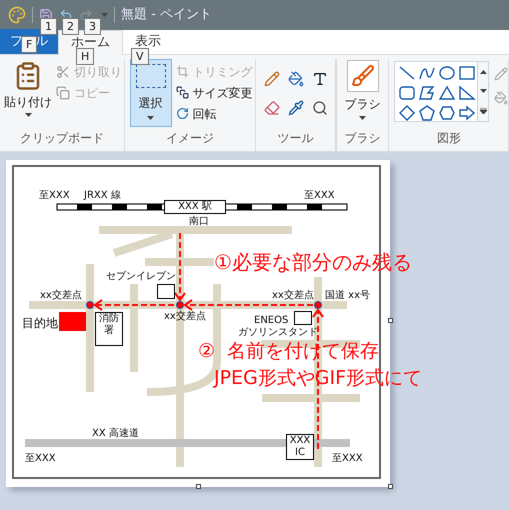  What do you see at coordinates (427, 73) in the screenshot?
I see `curve-shape-icon` at bounding box center [427, 73].